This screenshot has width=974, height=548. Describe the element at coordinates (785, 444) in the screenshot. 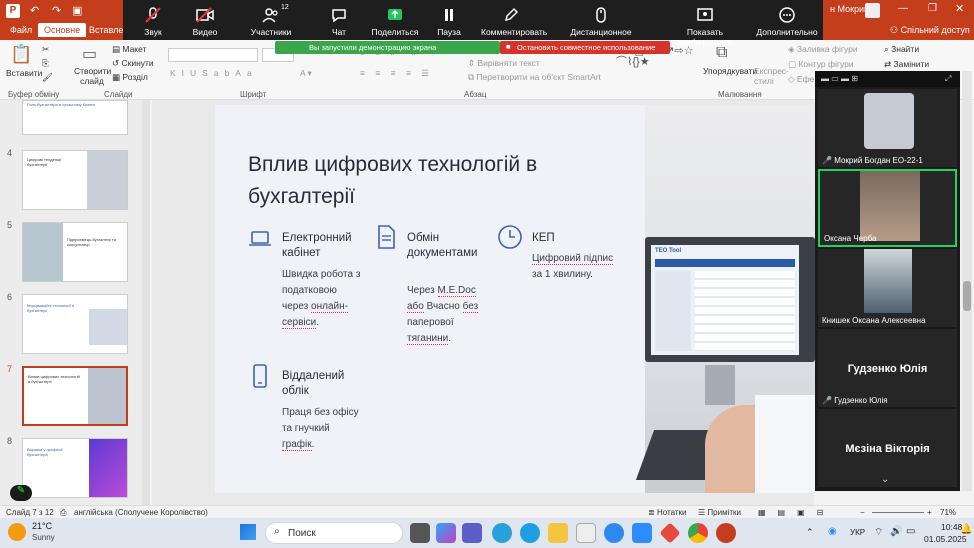

I see `sleeve-image` at that location.